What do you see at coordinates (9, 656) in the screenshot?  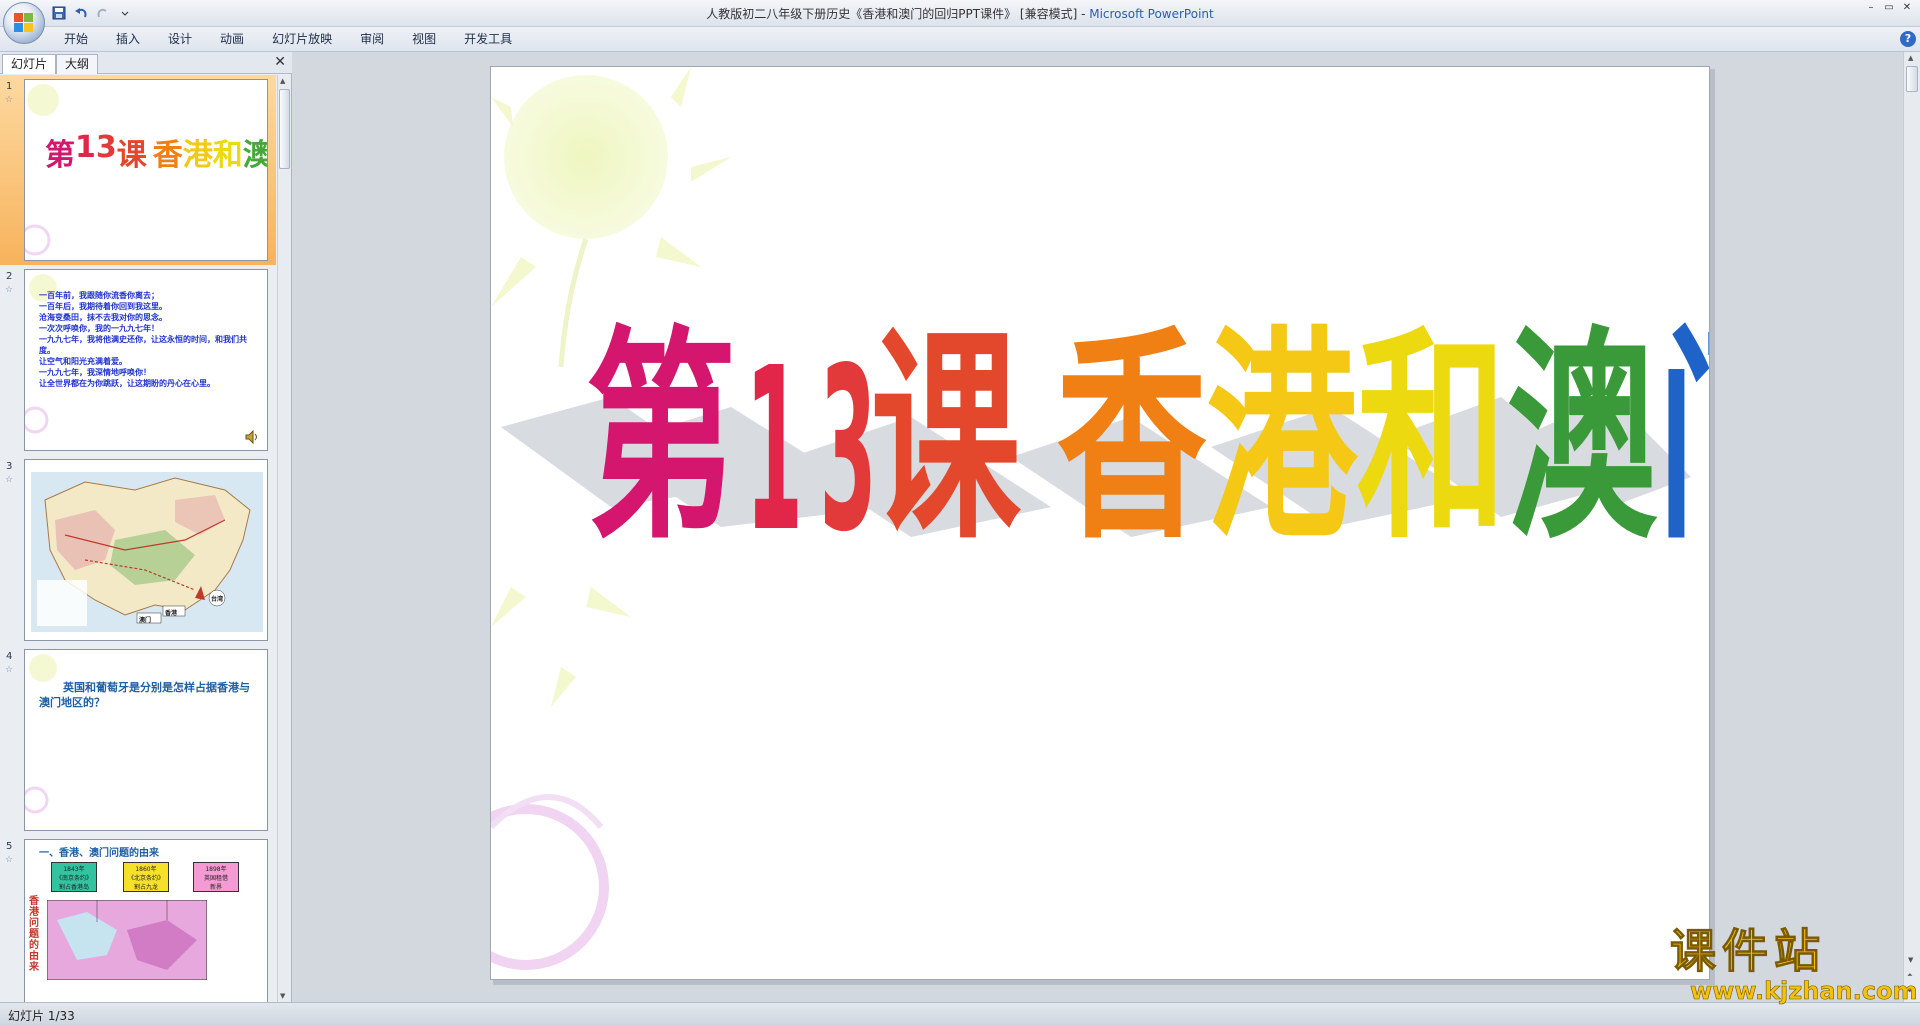 I see `thumbnail-number: 4` at bounding box center [9, 656].